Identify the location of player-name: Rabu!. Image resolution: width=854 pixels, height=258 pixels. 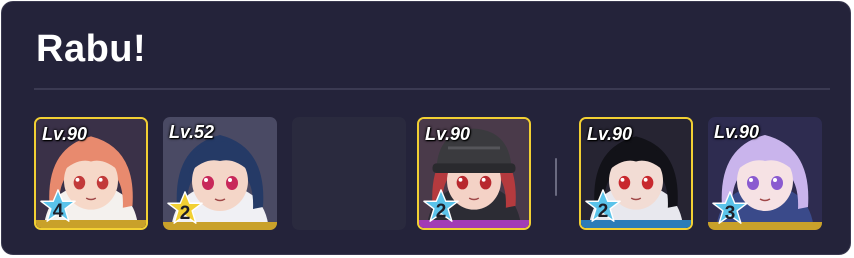
(91, 49).